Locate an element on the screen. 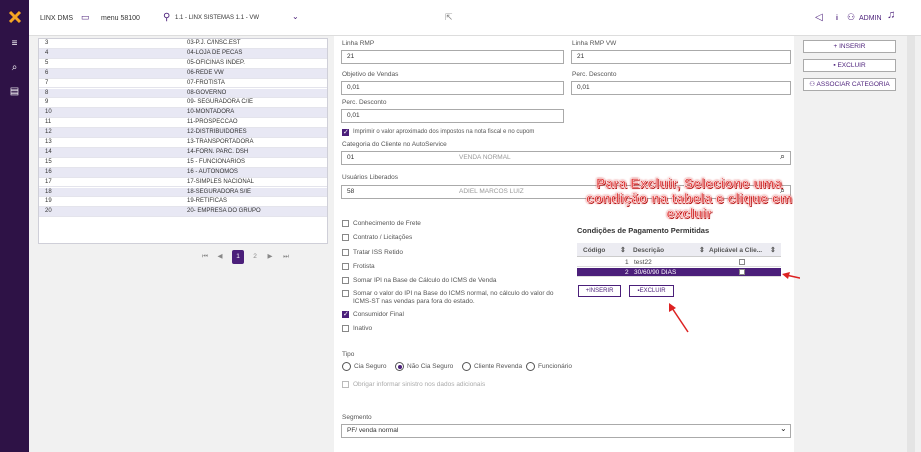 This screenshot has height=452, width=921. scrollbar is located at coordinates (911, 244).